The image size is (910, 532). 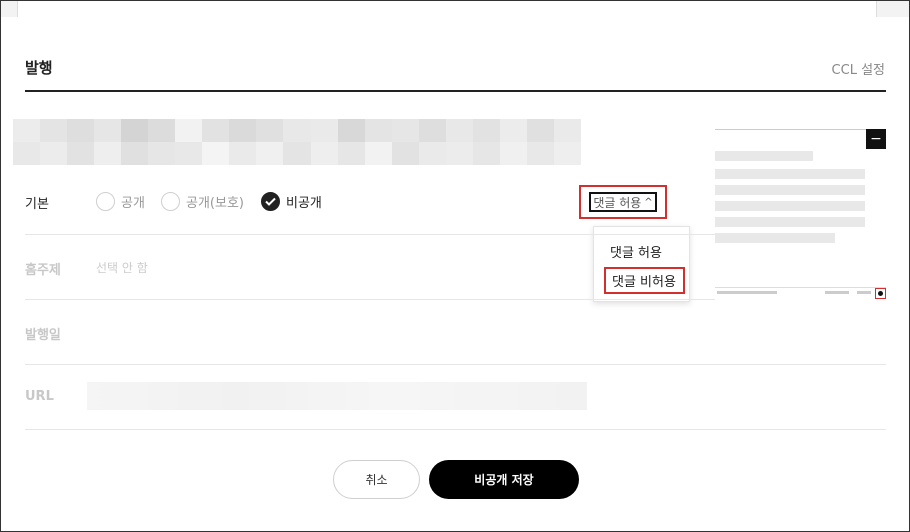 I want to click on blurred-title-preview, so click(x=297, y=142).